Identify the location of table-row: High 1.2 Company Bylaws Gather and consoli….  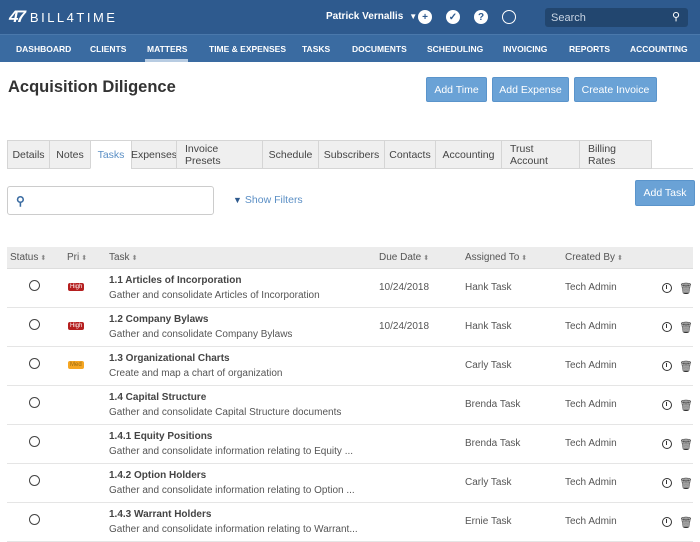
(350, 327).